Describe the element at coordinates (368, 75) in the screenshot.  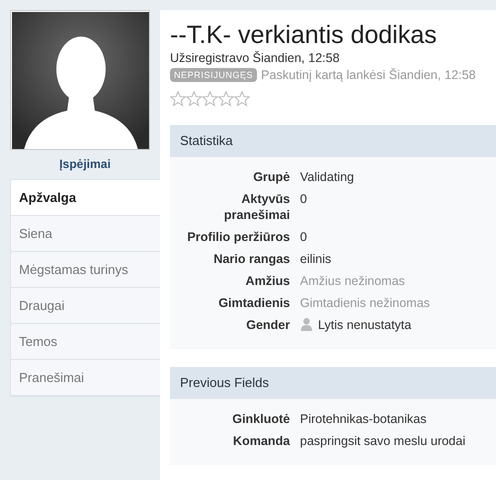
I see `last-visit: Paskutinį kartą lankėsi Šiandien, 12:58` at that location.